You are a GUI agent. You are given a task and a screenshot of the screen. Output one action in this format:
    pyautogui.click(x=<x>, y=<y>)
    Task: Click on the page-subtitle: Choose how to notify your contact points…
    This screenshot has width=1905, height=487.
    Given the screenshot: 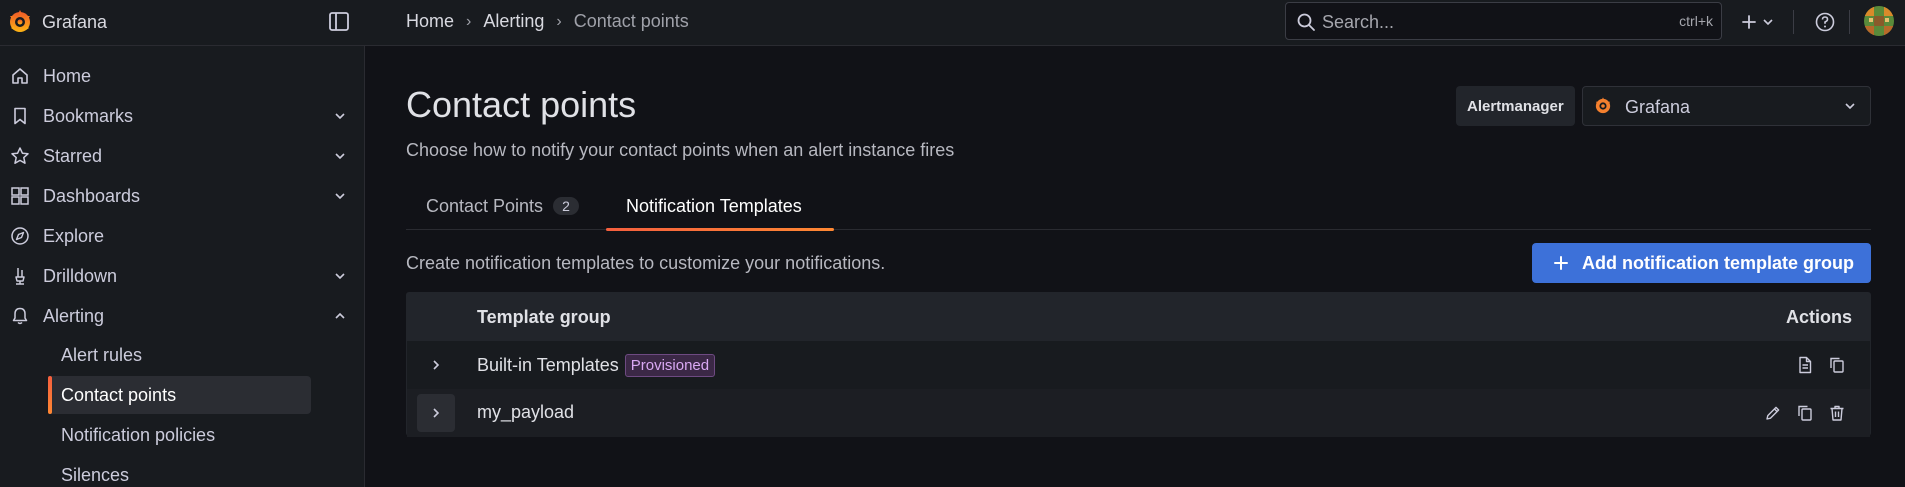 What is the action you would take?
    pyautogui.click(x=680, y=150)
    